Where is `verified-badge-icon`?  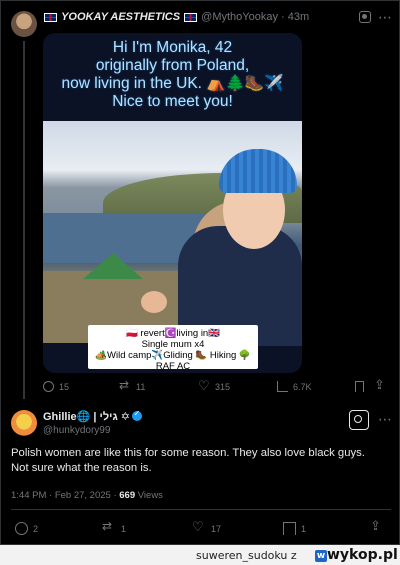 verified-badge-icon is located at coordinates (137, 415).